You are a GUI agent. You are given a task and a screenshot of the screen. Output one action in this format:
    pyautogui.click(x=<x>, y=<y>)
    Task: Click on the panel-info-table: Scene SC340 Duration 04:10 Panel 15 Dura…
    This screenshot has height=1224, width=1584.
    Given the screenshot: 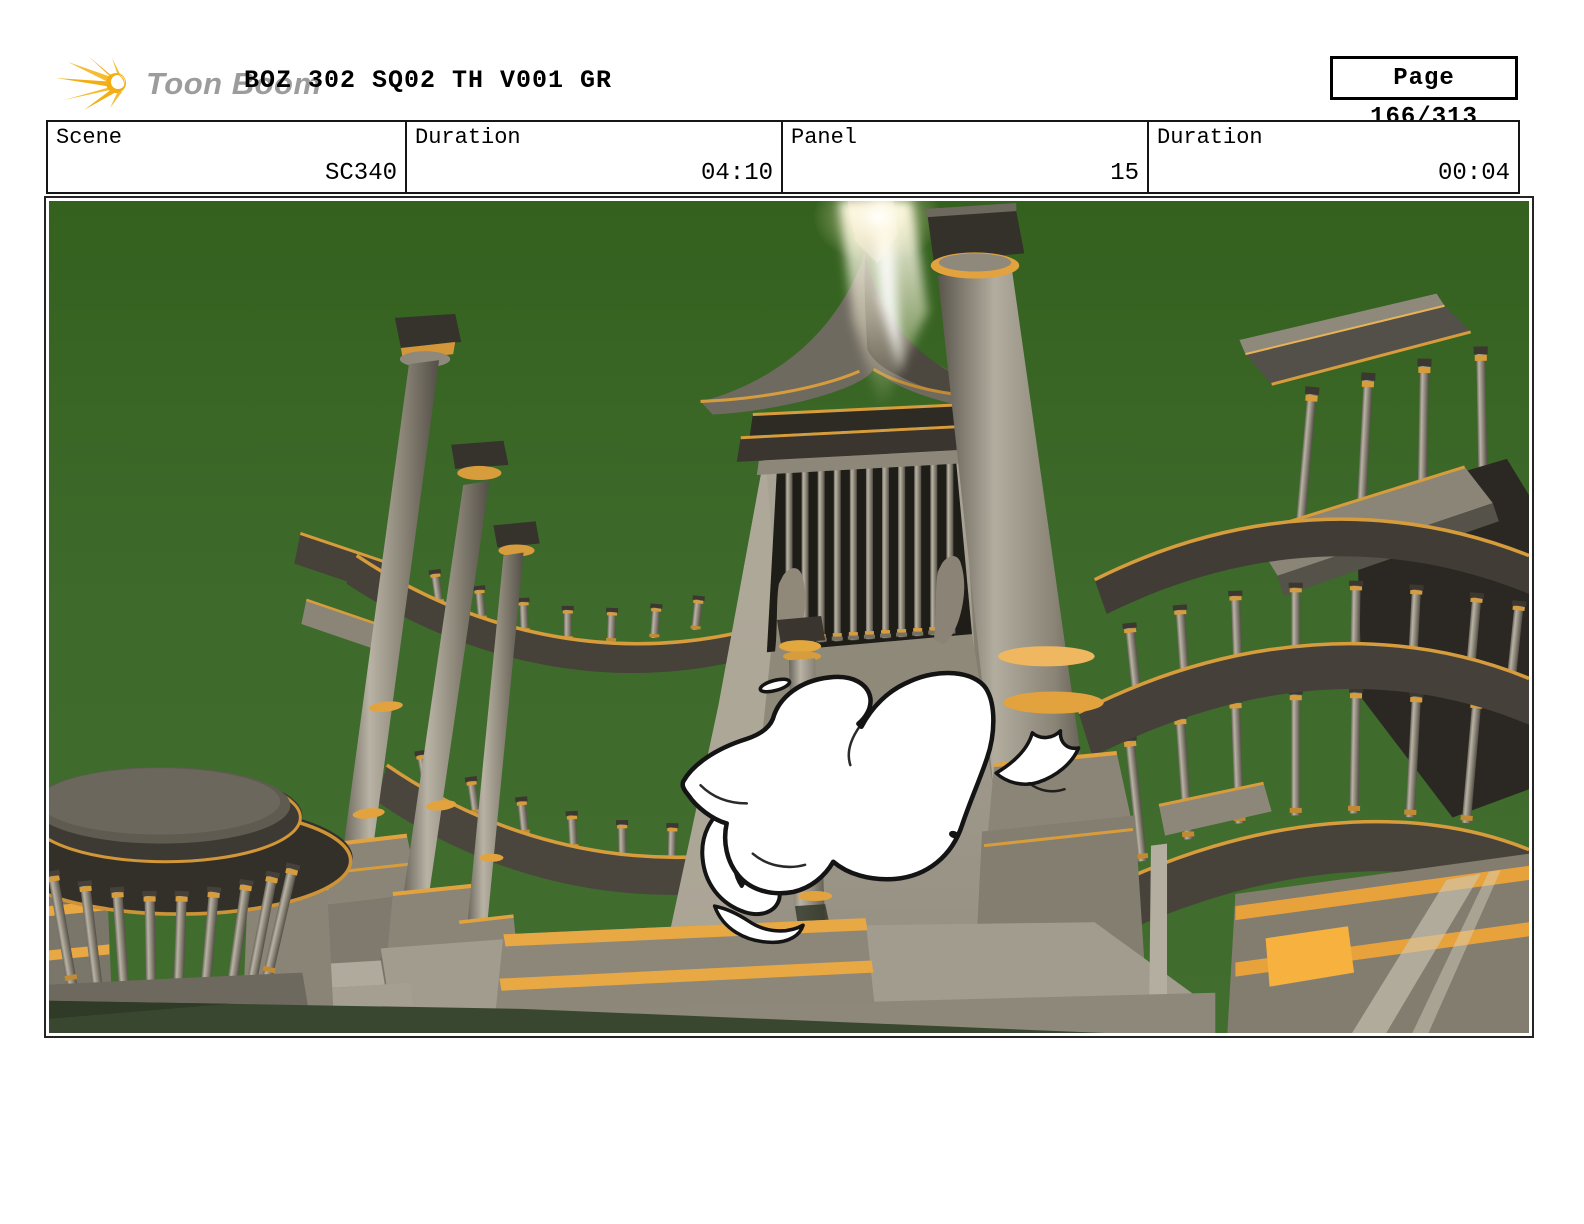 What is the action you would take?
    pyautogui.click(x=783, y=157)
    